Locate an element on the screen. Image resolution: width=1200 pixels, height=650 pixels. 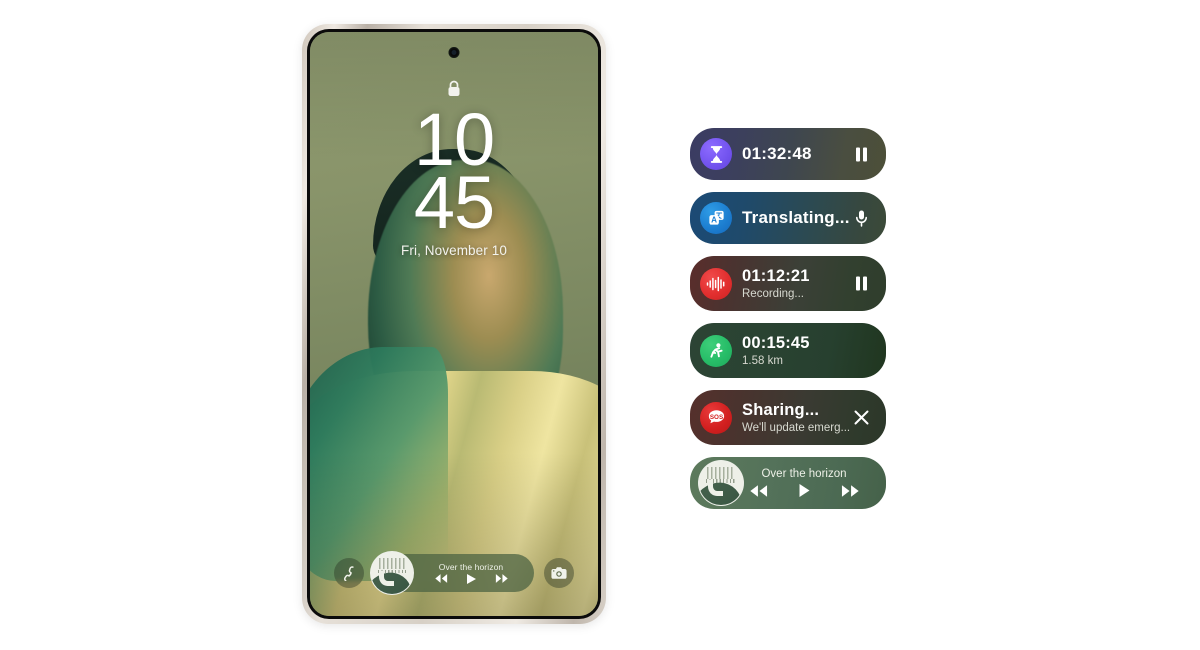
running-person-icon is located at coordinates (716, 350).